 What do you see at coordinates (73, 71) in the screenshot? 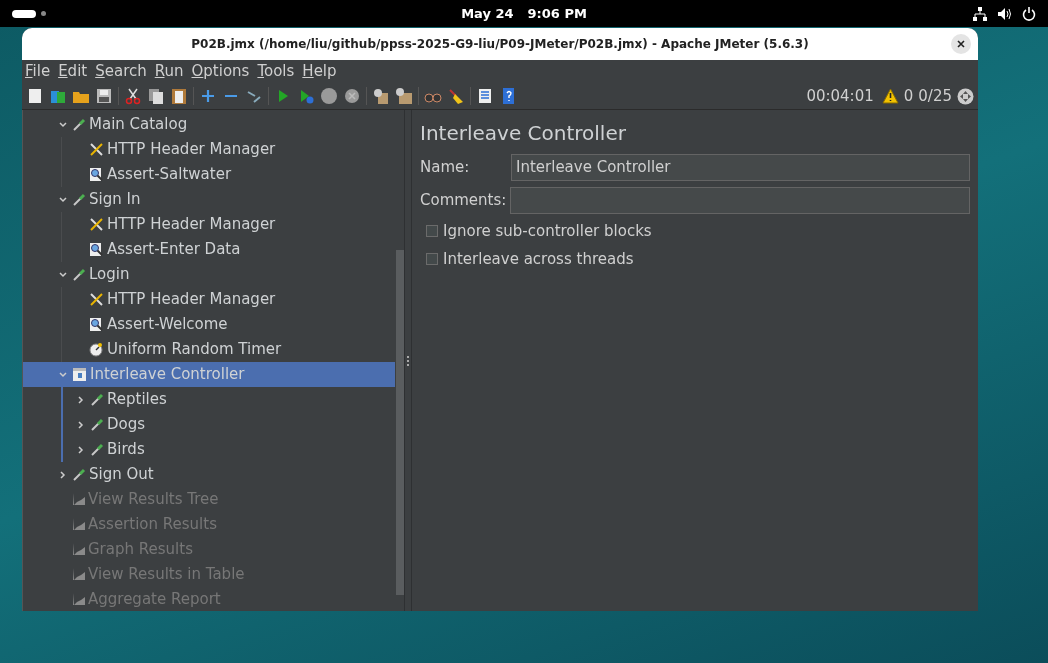
I see `menu-item: Edit` at bounding box center [73, 71].